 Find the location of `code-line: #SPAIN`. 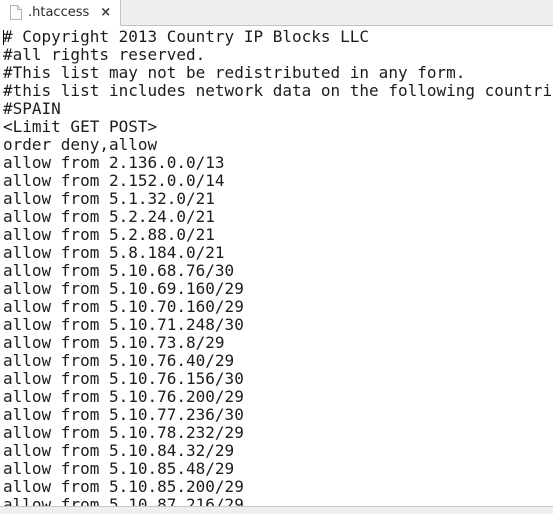

code-line: #SPAIN is located at coordinates (32, 108).